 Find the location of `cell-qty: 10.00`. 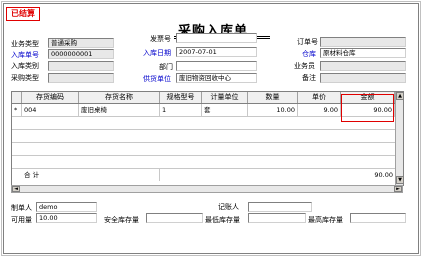

cell-qty: 10.00 is located at coordinates (273, 110).